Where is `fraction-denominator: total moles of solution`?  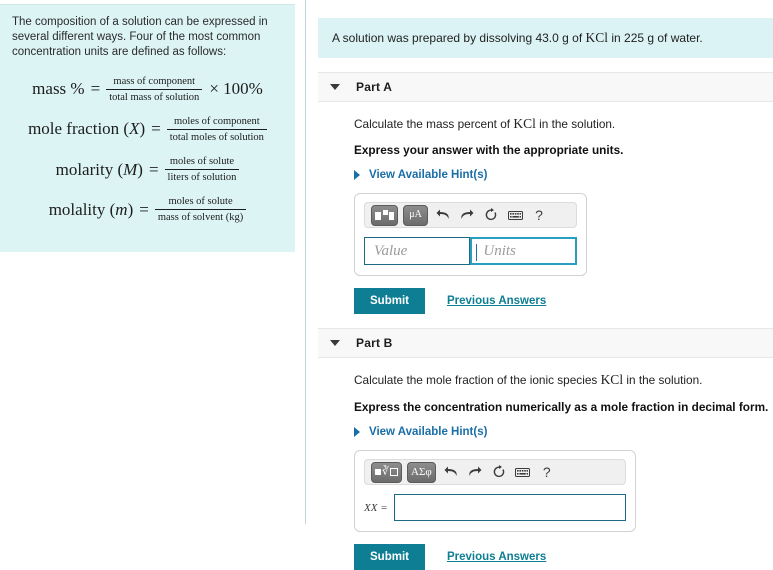
fraction-denominator: total moles of solution is located at coordinates (216, 136).